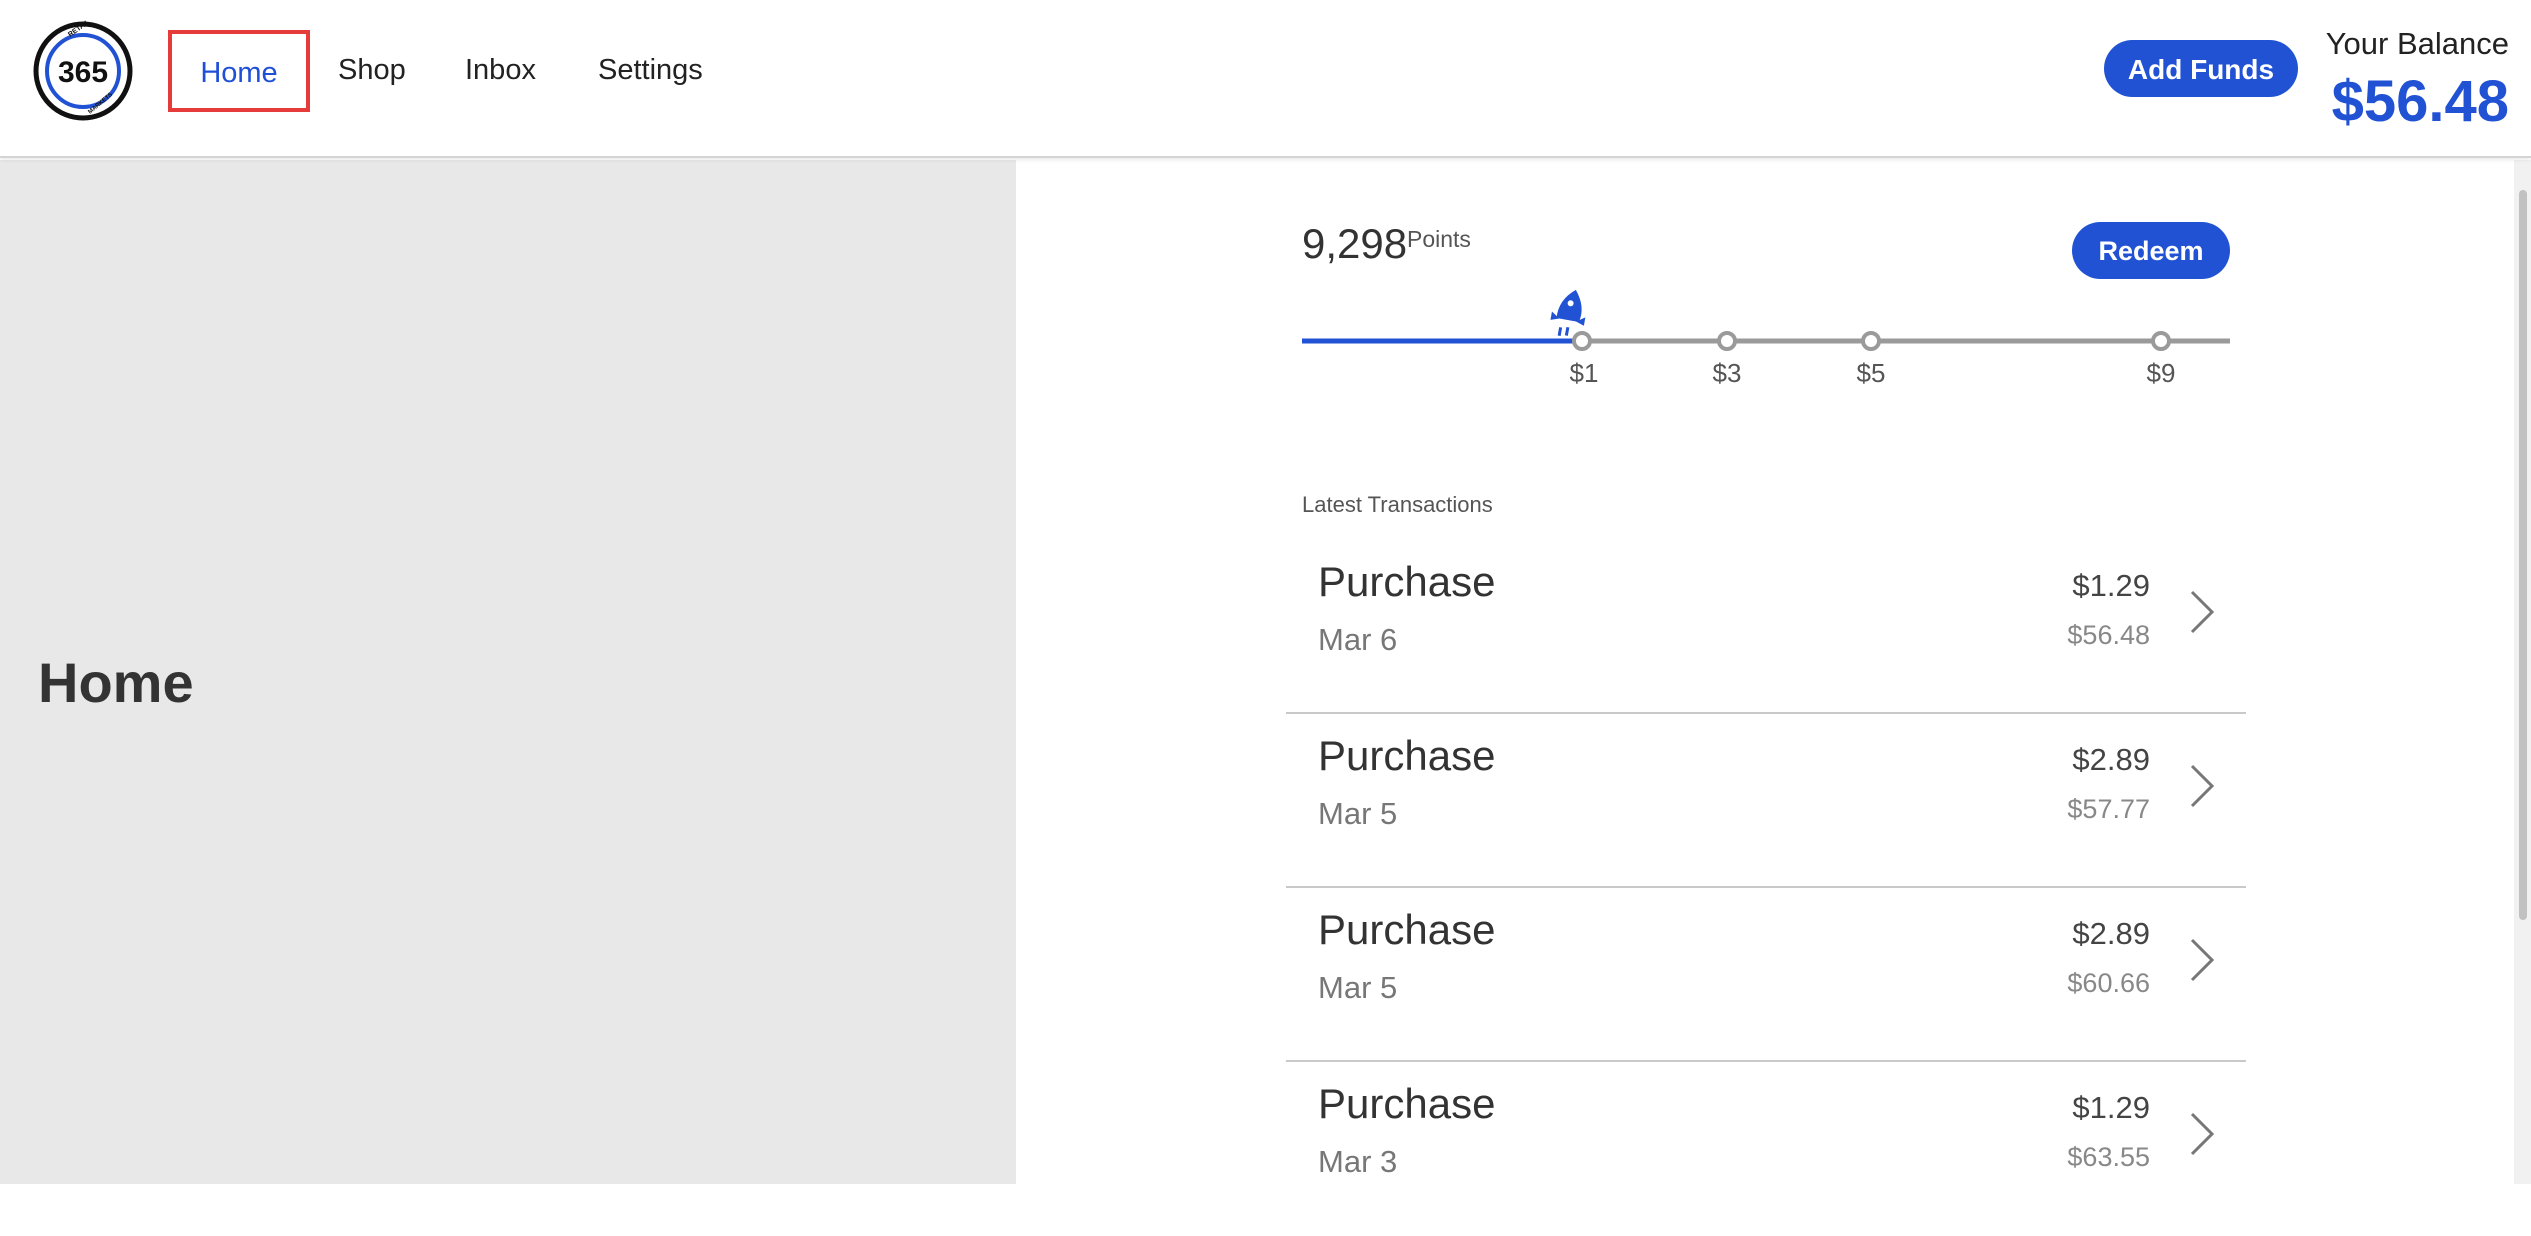 The image size is (2531, 1236). Describe the element at coordinates (2417, 43) in the screenshot. I see `balance-label: Your Balance` at that location.